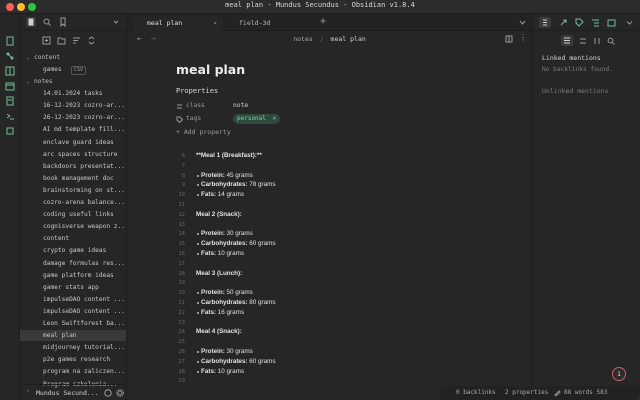 This screenshot has height=400, width=640. Describe the element at coordinates (619, 374) in the screenshot. I see `help-button: 1` at that location.